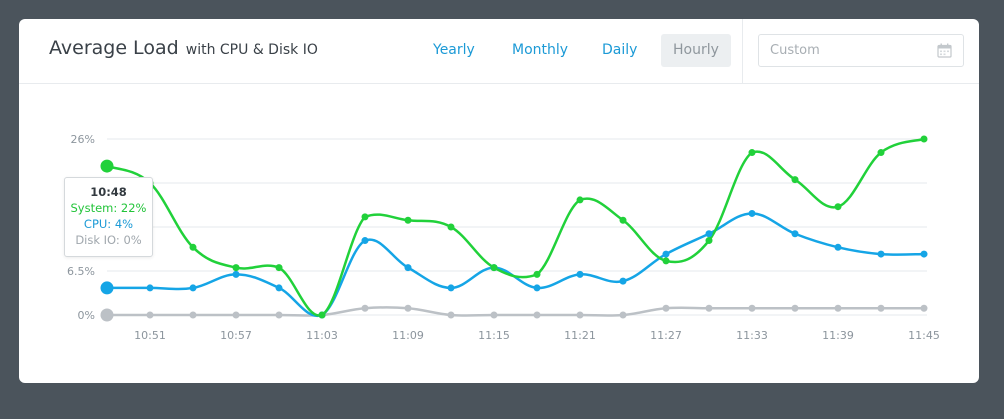 This screenshot has width=1004, height=419. I want to click on y-tick-label: 6.5%, so click(81, 271).